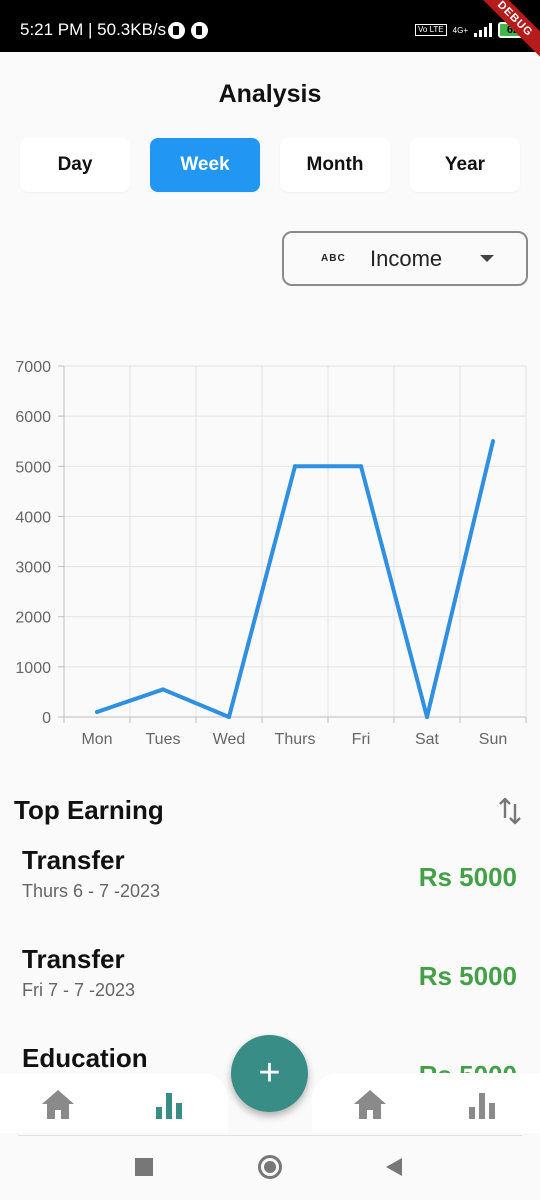 This screenshot has height=1200, width=540. I want to click on x-tick-label: Fri, so click(361, 739).